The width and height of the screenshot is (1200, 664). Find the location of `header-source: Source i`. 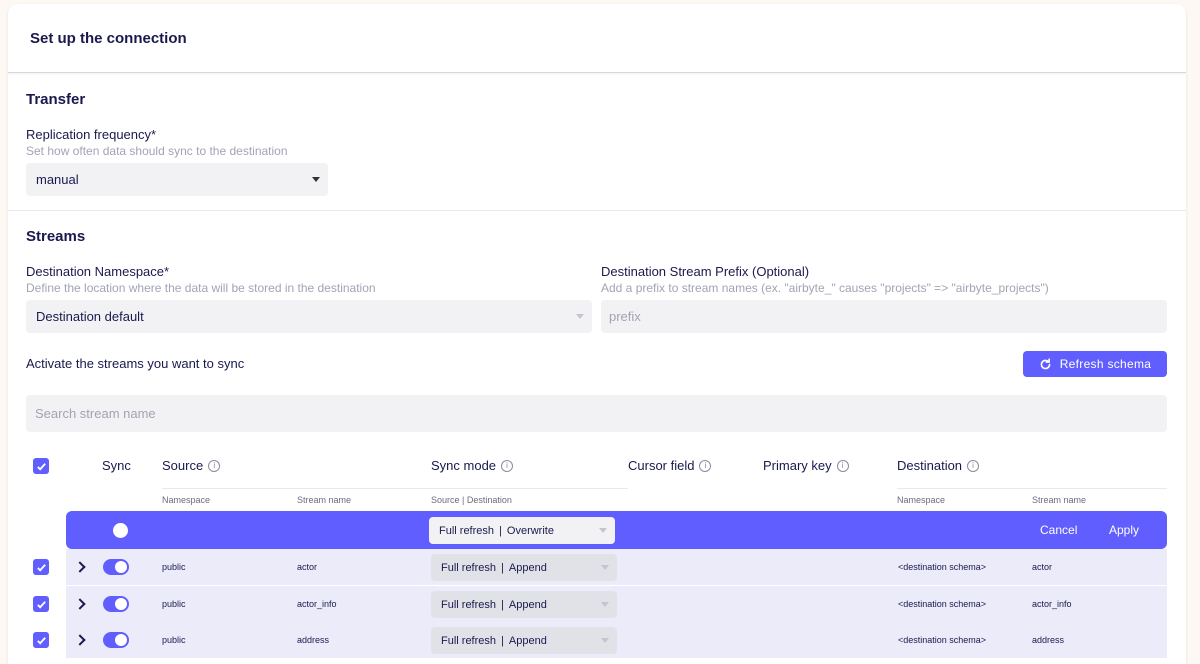

header-source: Source i is located at coordinates (191, 465).